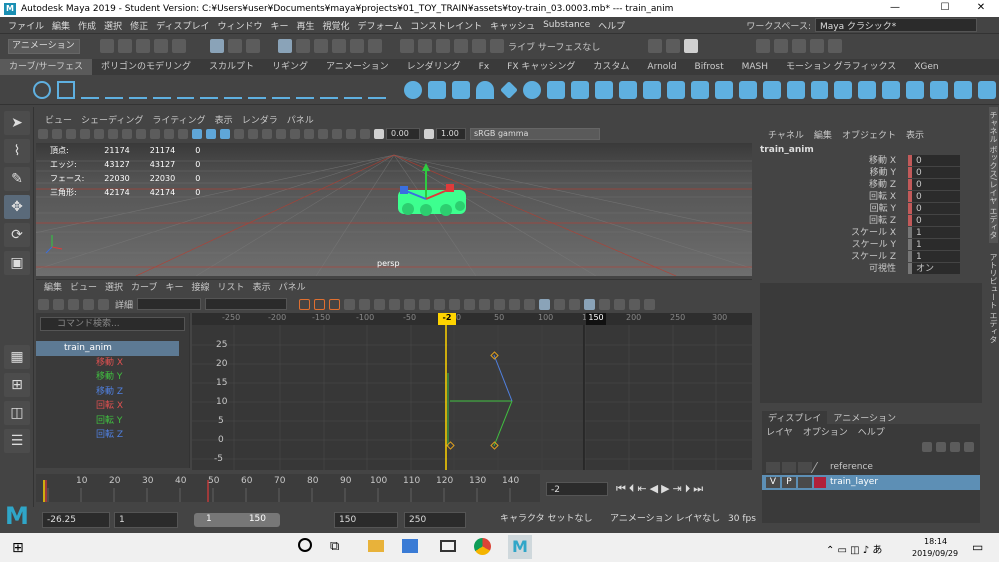 This screenshot has width=999, height=562. Describe the element at coordinates (143, 46) in the screenshot. I see `save-scene-icon` at that location.